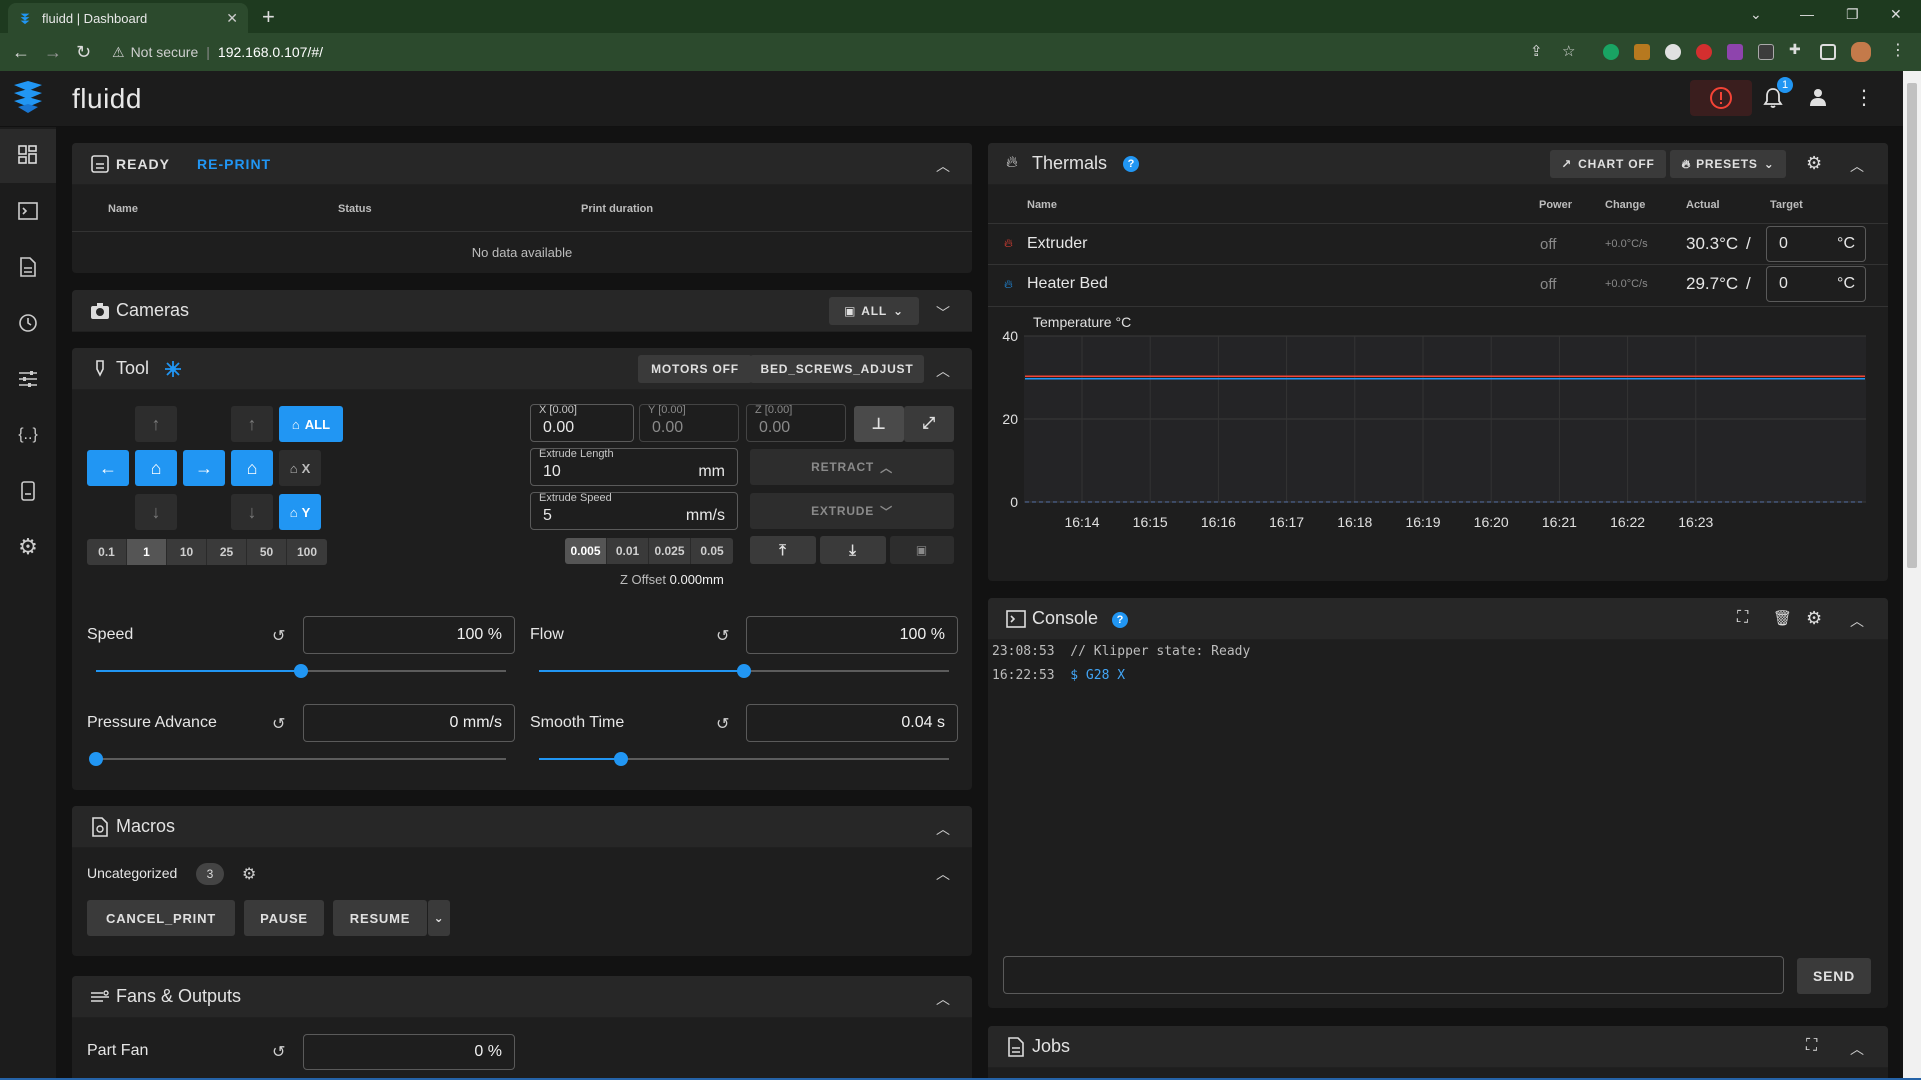  I want to click on extrude-button: EXTRUDE ﹀, so click(852, 511).